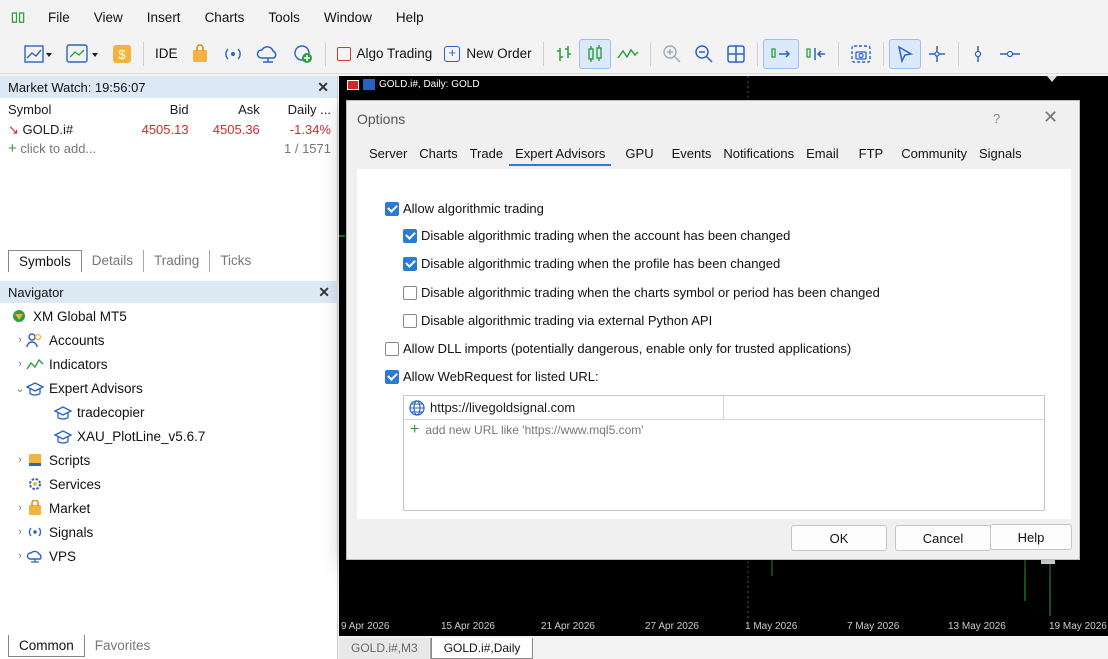 This screenshot has width=1108, height=659. I want to click on market-button, so click(200, 54).